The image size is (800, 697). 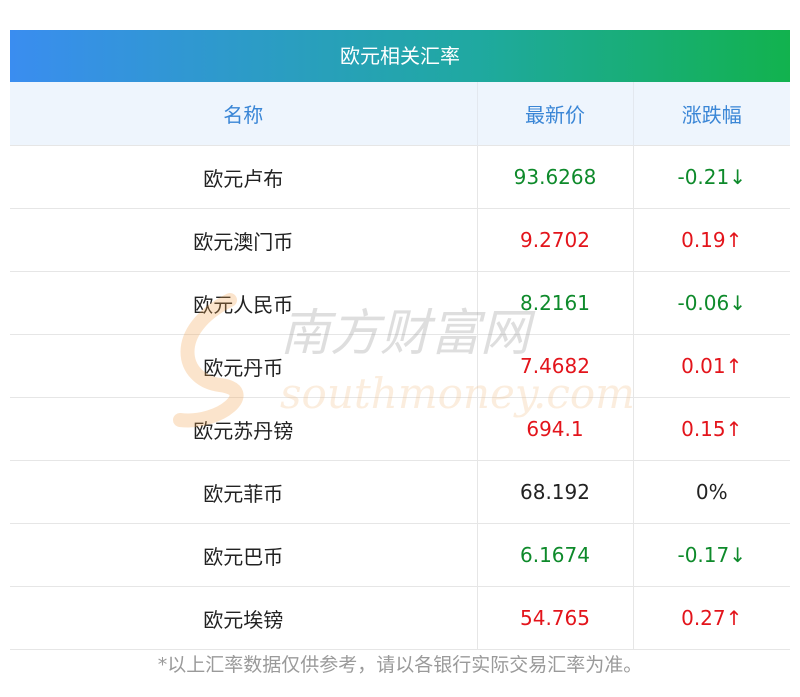 What do you see at coordinates (555, 114) in the screenshot?
I see `header-price: 最新价` at bounding box center [555, 114].